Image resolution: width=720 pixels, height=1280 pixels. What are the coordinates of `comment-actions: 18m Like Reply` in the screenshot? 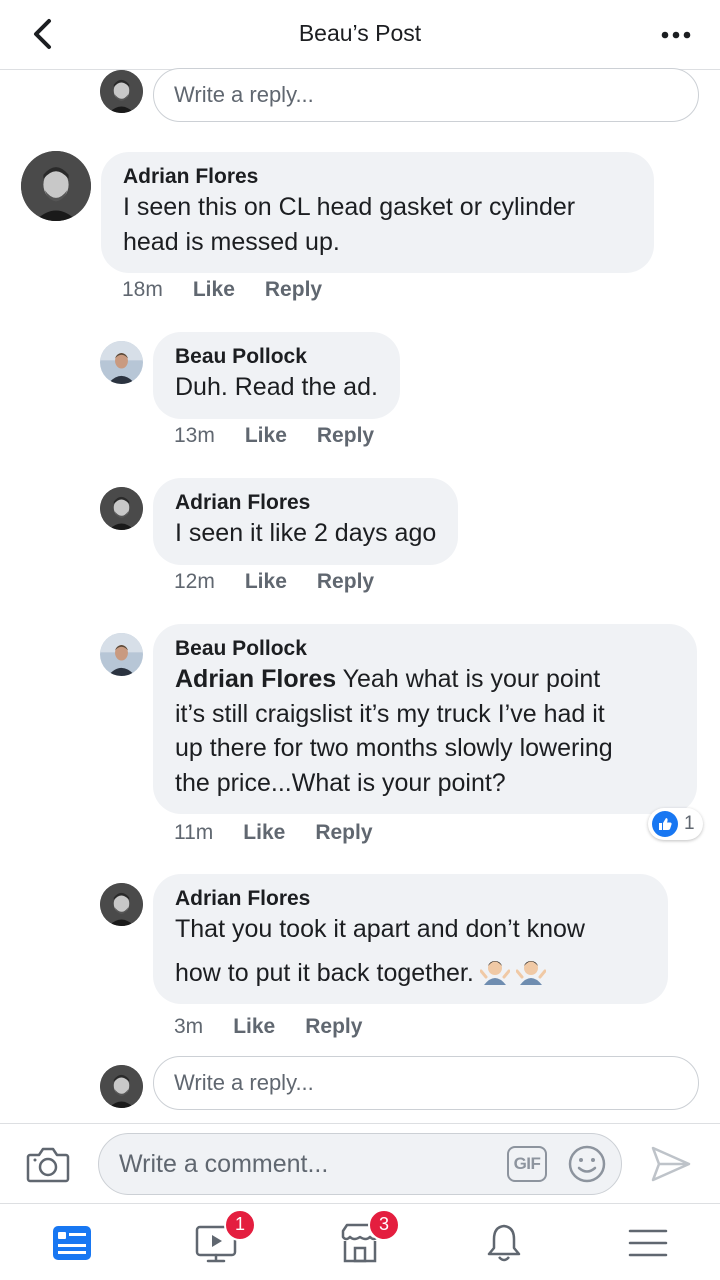 It's located at (222, 290).